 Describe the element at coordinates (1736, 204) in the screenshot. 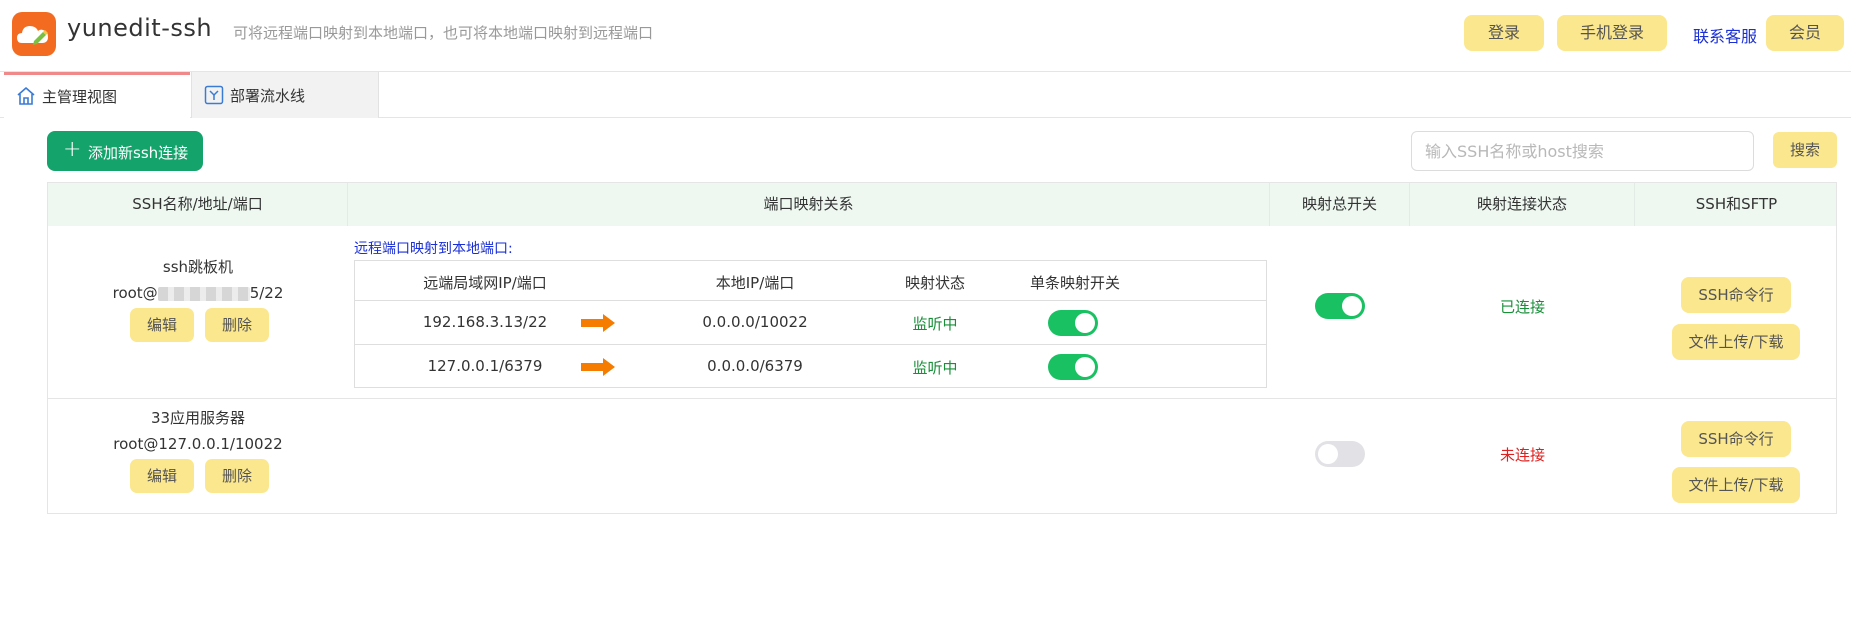

I see `column-header-ssh-sftp: SSH和SFTP` at that location.